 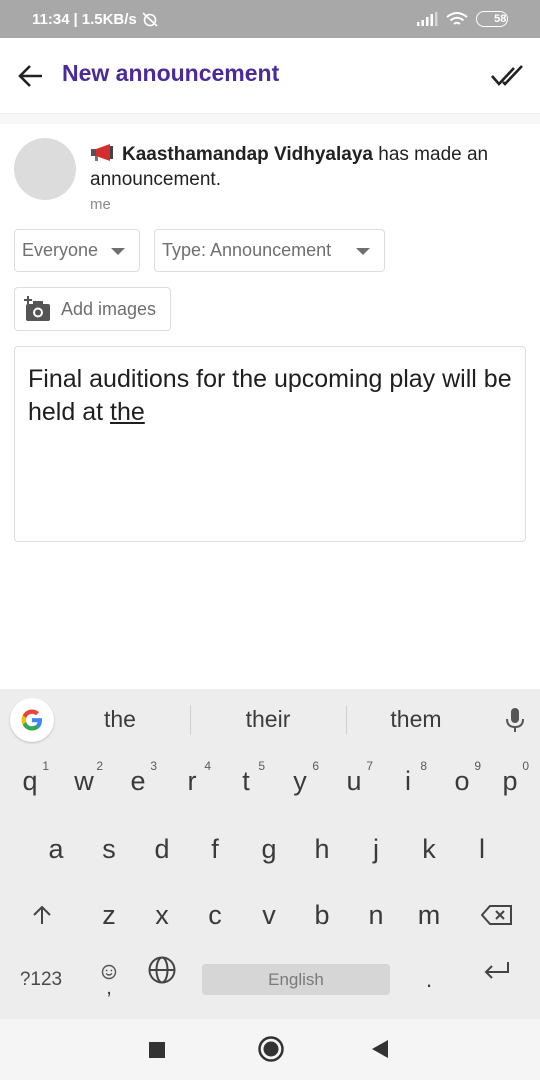 I want to click on key-u: u7, so click(x=354, y=781).